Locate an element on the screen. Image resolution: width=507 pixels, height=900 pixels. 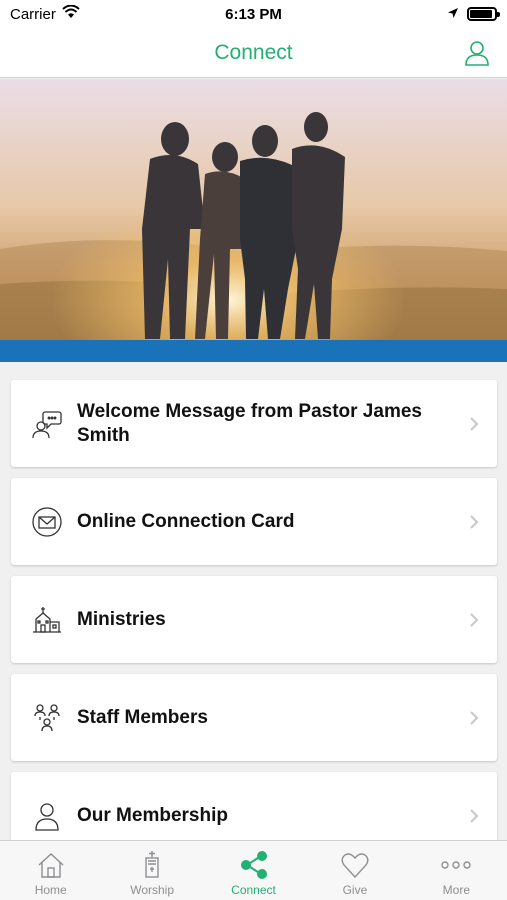
tab-label: More is located at coordinates (456, 890).